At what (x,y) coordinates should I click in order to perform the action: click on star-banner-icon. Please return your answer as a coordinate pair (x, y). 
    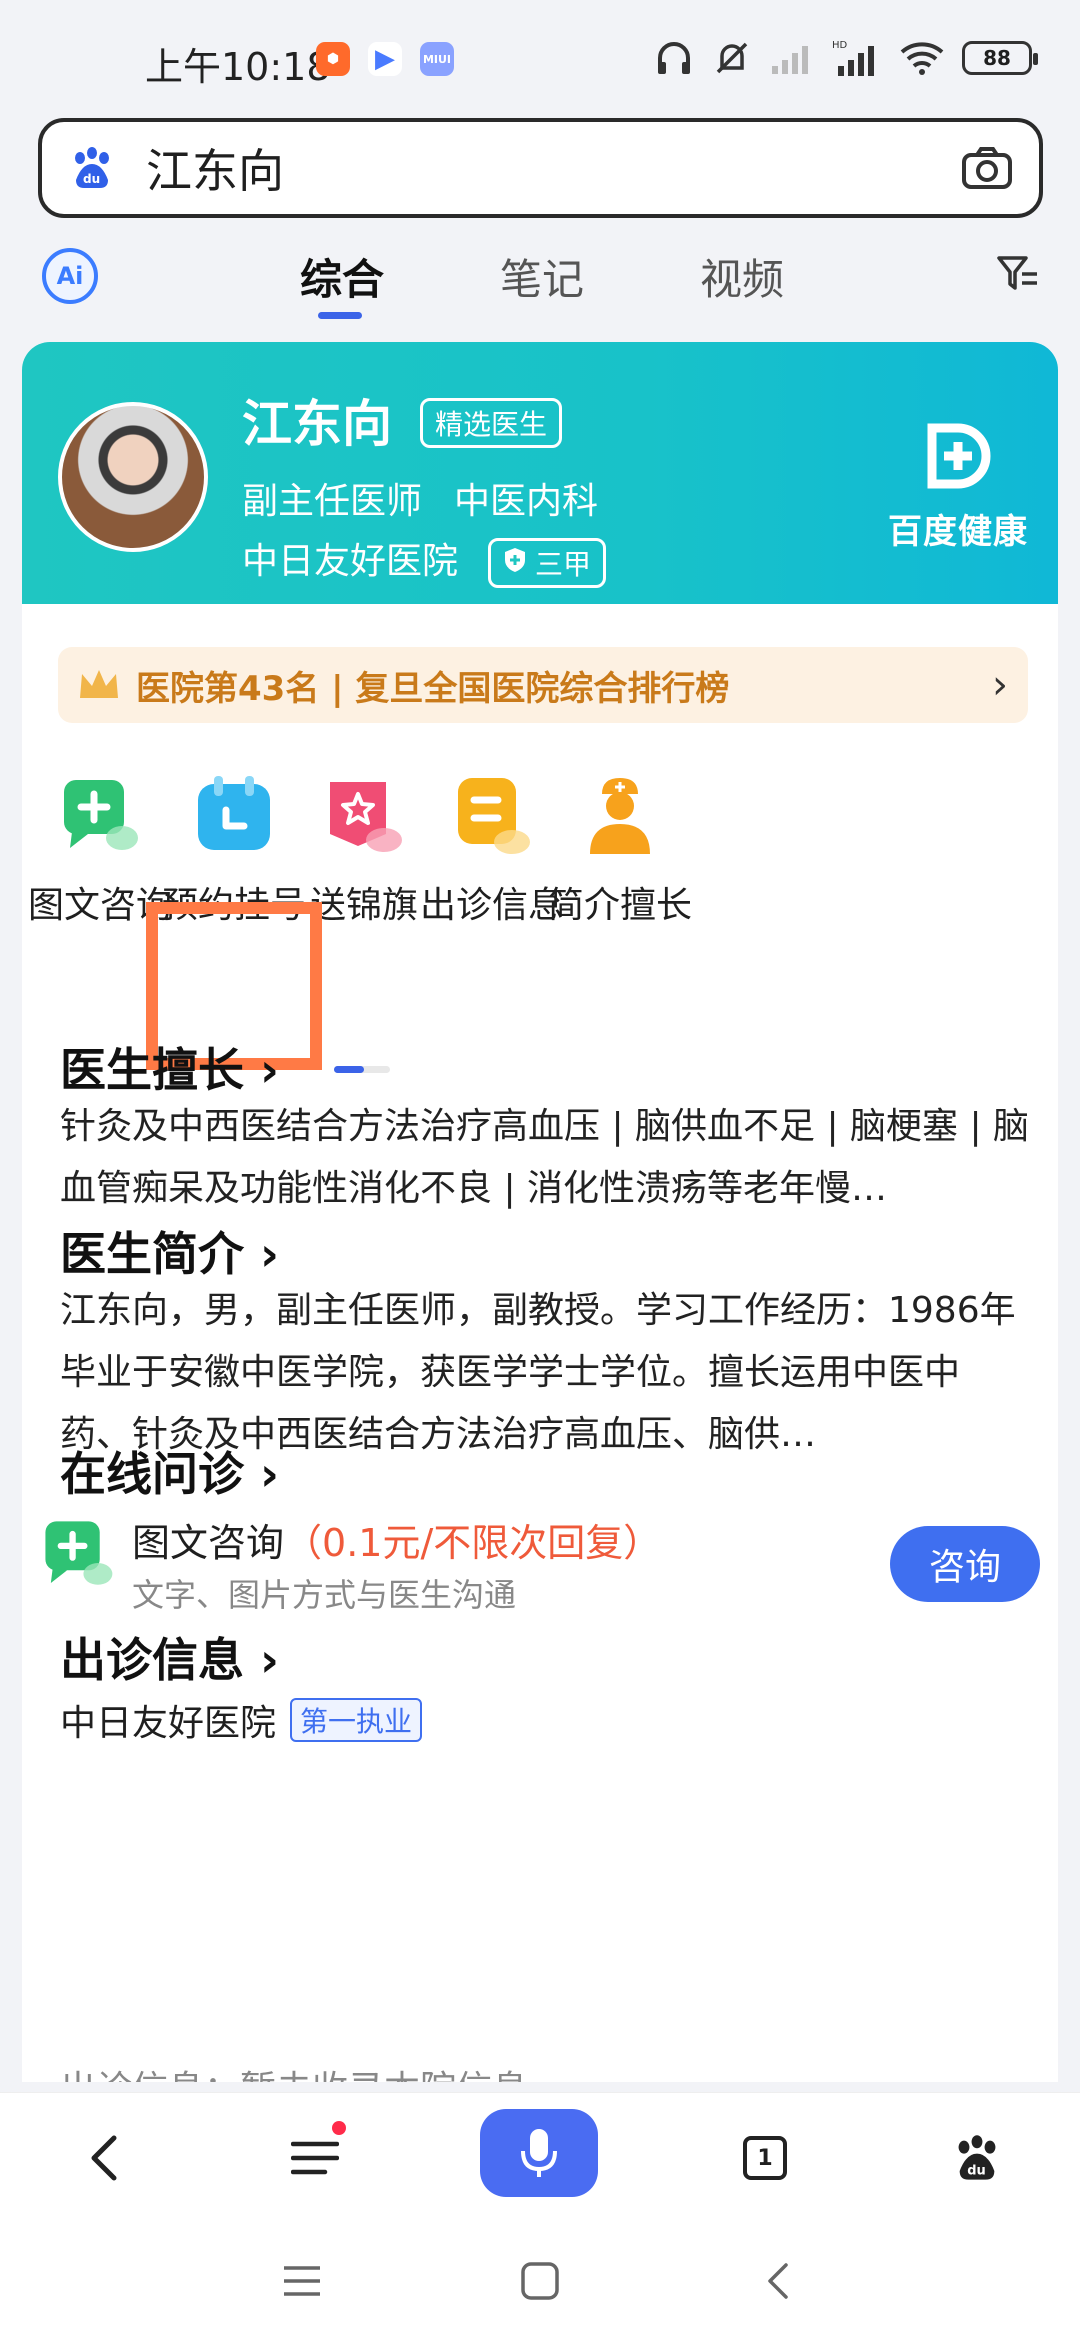
    Looking at the image, I should click on (366, 817).